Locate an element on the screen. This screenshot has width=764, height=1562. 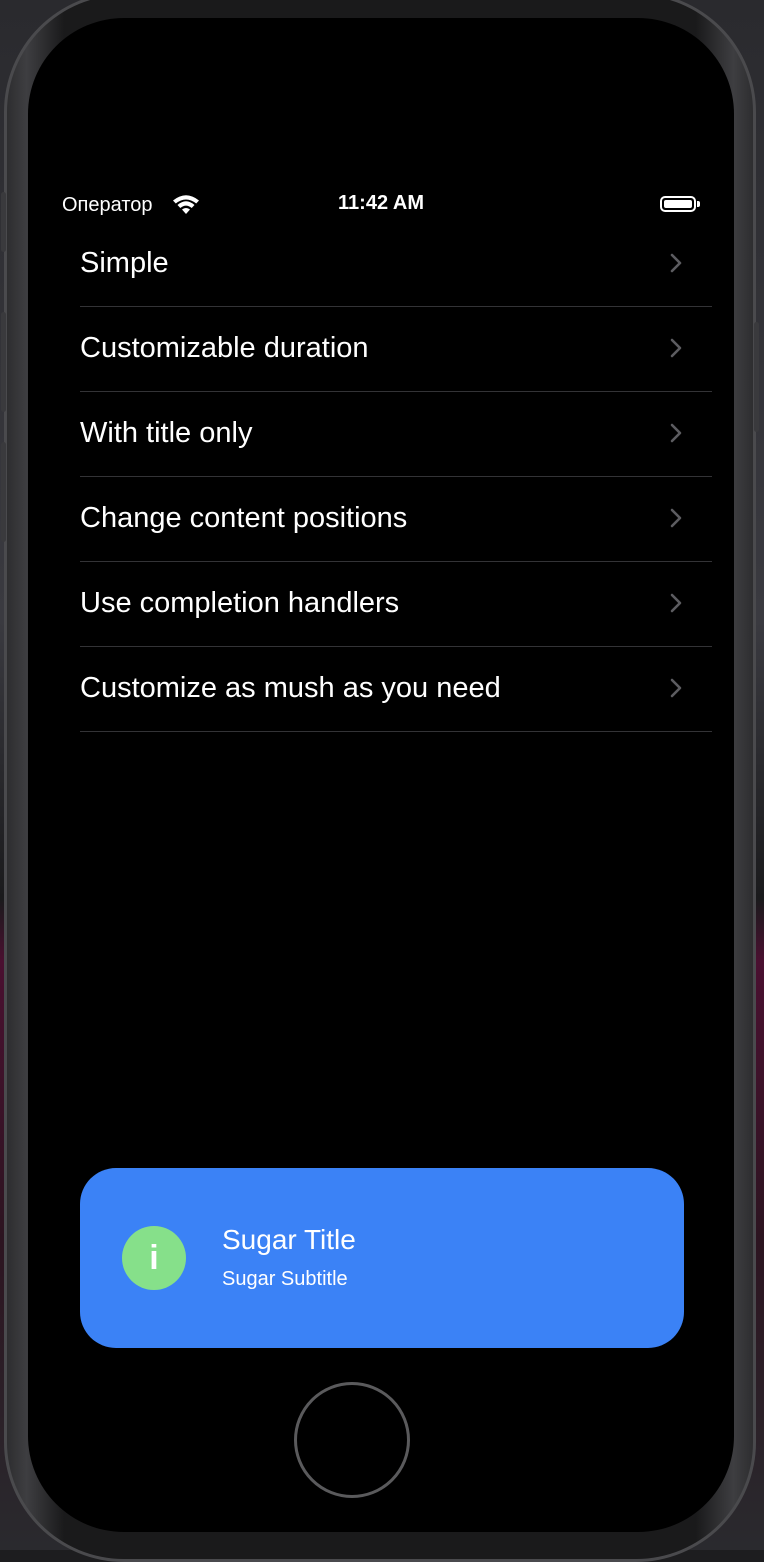
list-item-label: With title only is located at coordinates (166, 433).